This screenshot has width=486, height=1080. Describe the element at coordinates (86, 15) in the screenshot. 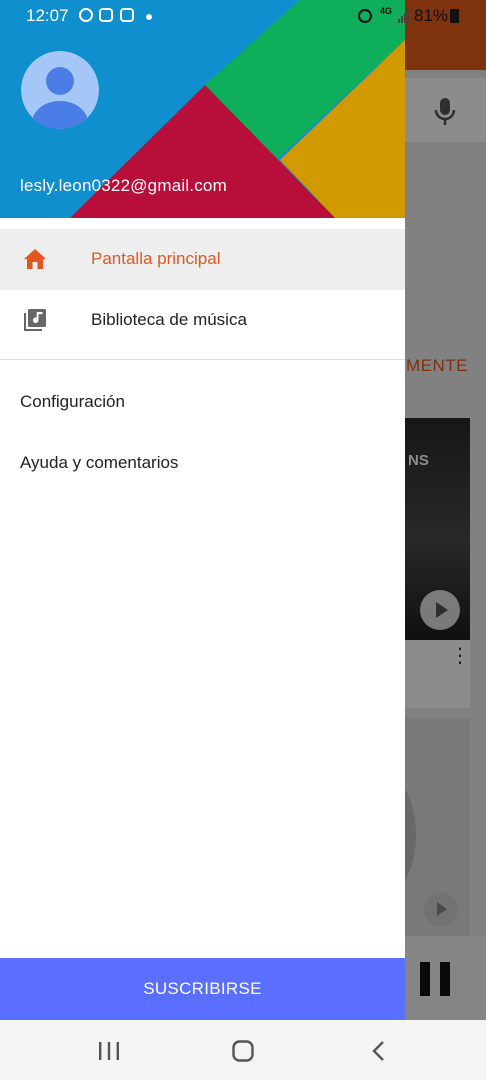

I see `facebook-notification-icon` at that location.